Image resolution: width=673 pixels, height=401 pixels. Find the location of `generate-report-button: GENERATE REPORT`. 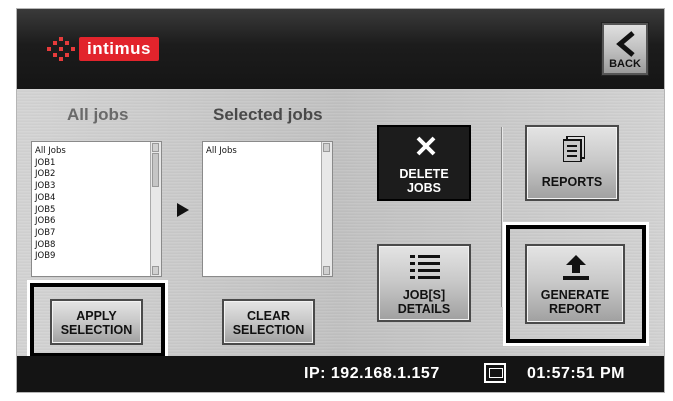

generate-report-button: GENERATE REPORT is located at coordinates (575, 284).